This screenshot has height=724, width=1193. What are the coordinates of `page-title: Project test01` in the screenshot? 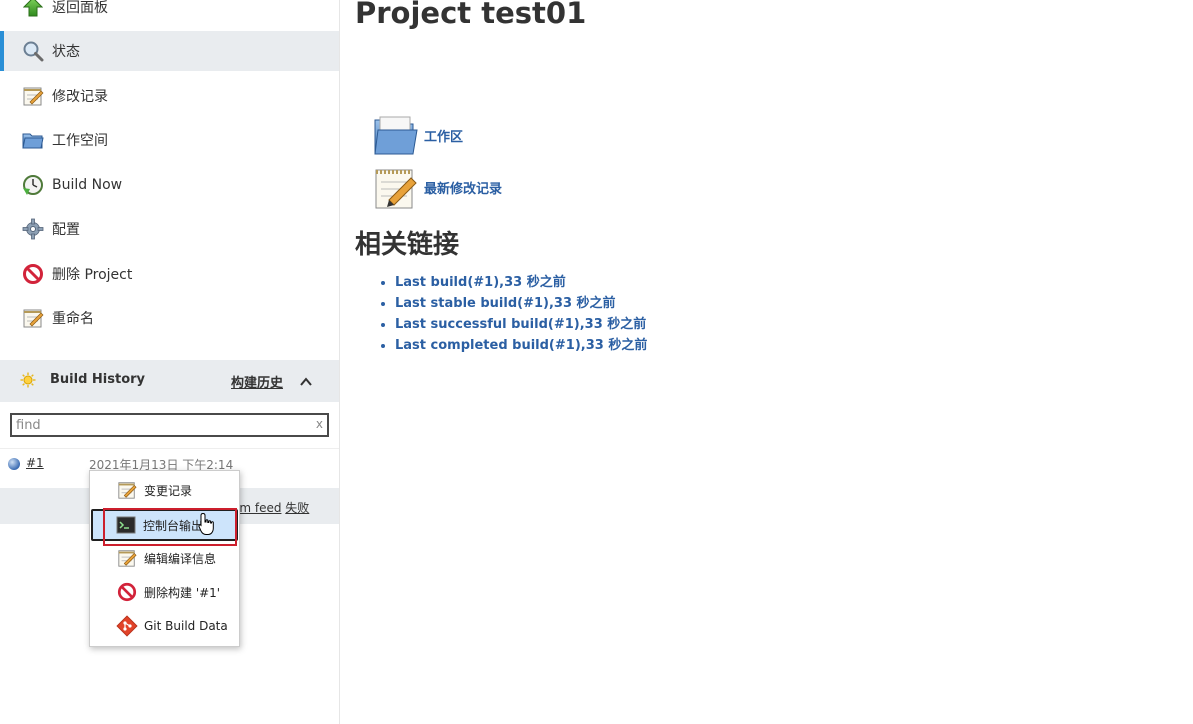 It's located at (471, 15).